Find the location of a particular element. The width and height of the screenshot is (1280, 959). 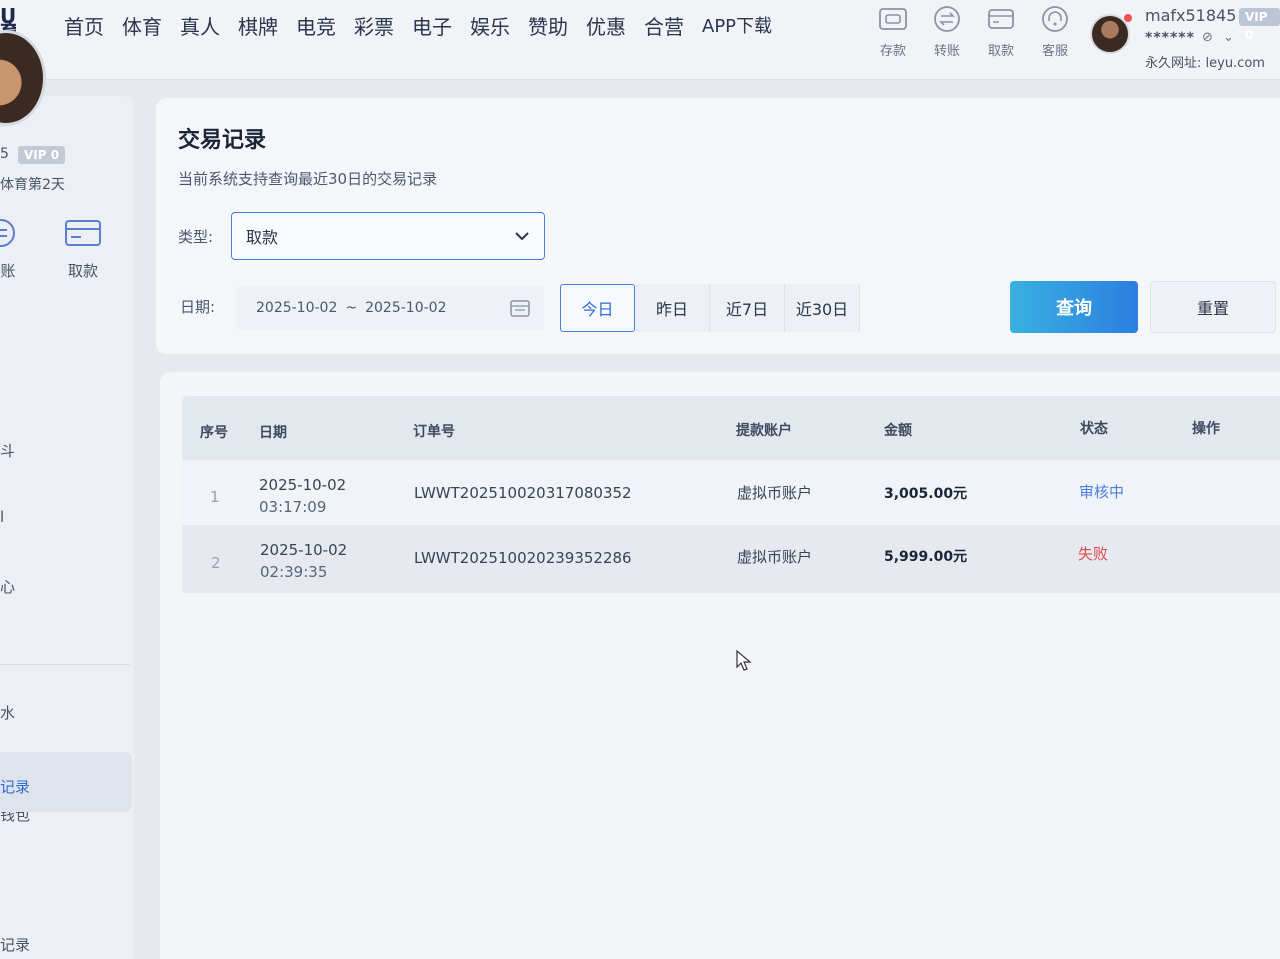

nav-item-sports: 体育 is located at coordinates (142, 27).